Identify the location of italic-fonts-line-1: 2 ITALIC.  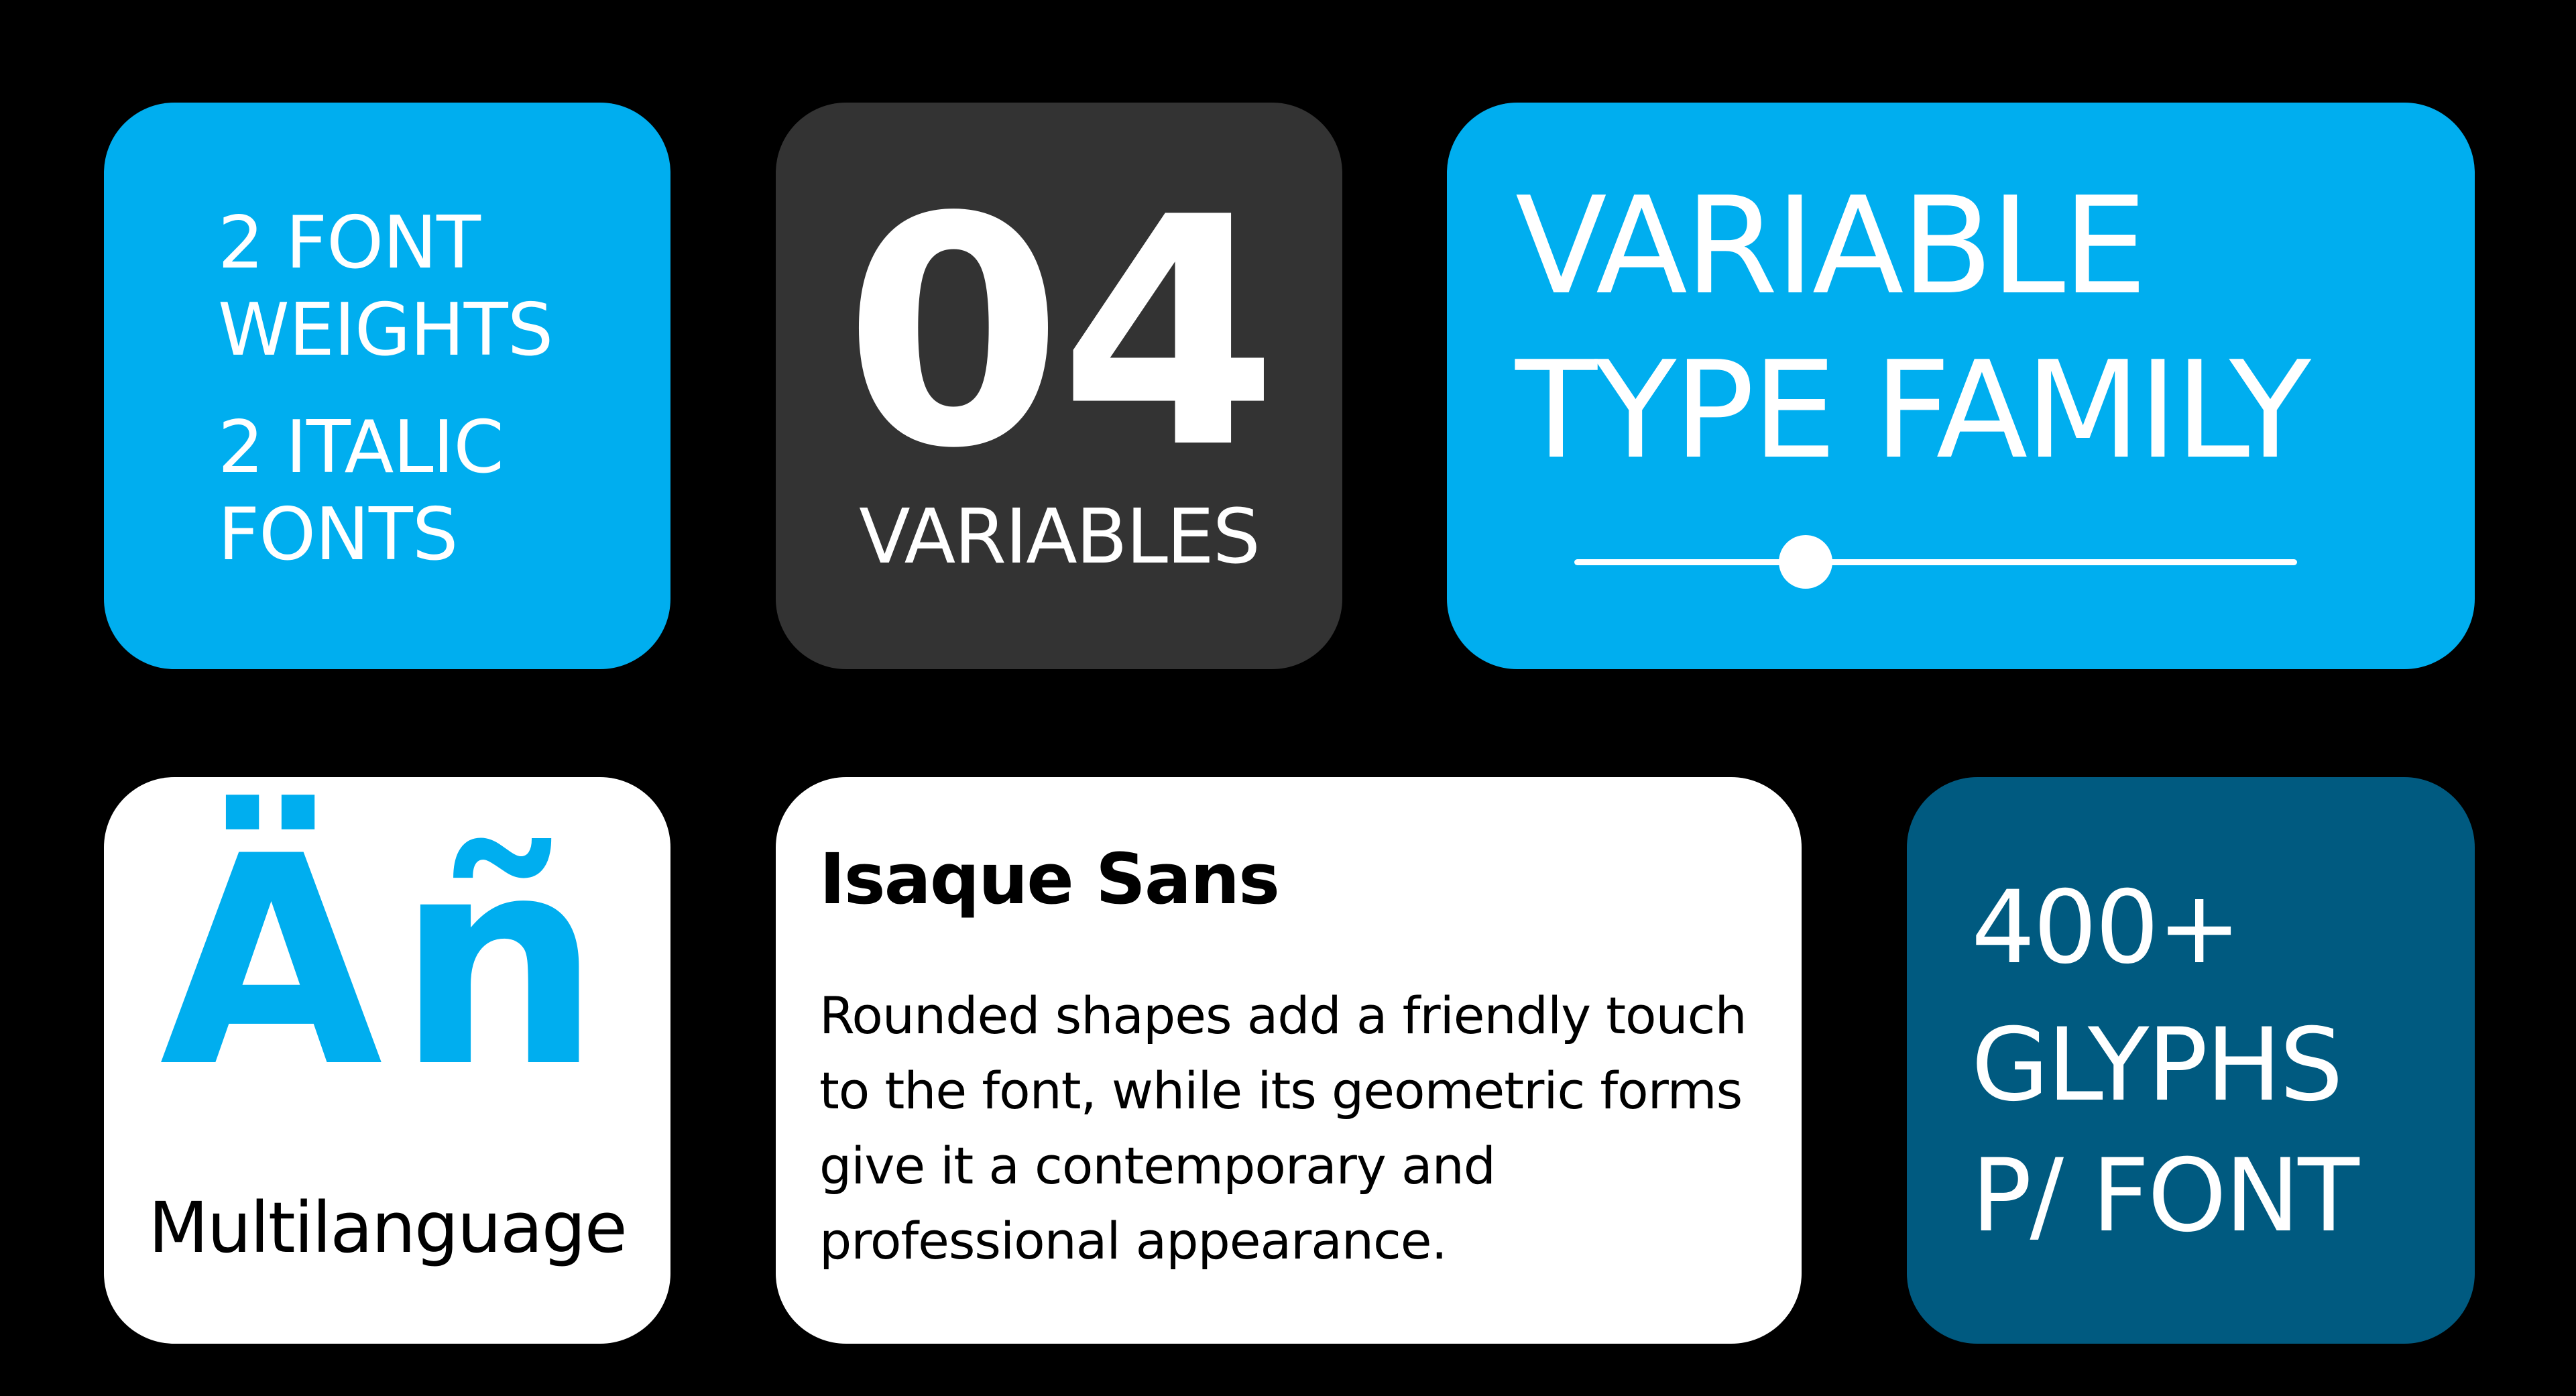
(361, 447).